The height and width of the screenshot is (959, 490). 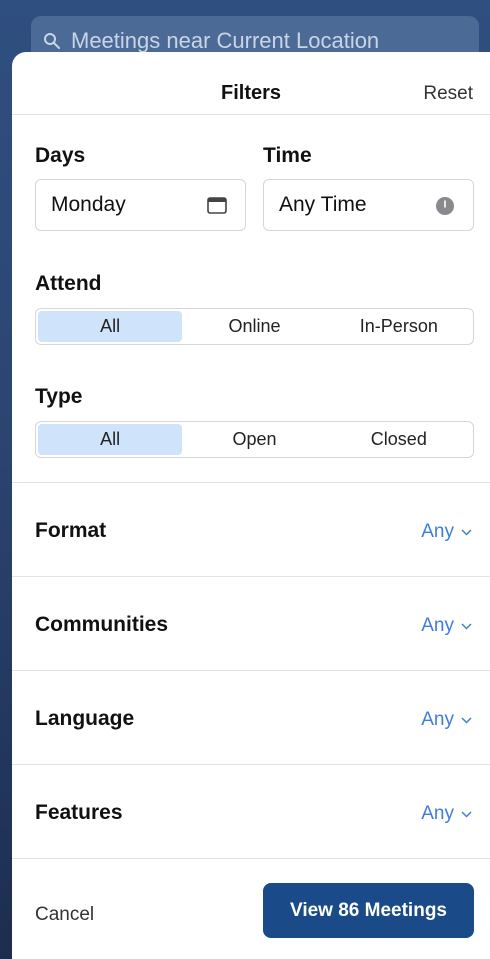 I want to click on format-value: Any, so click(x=446, y=532).